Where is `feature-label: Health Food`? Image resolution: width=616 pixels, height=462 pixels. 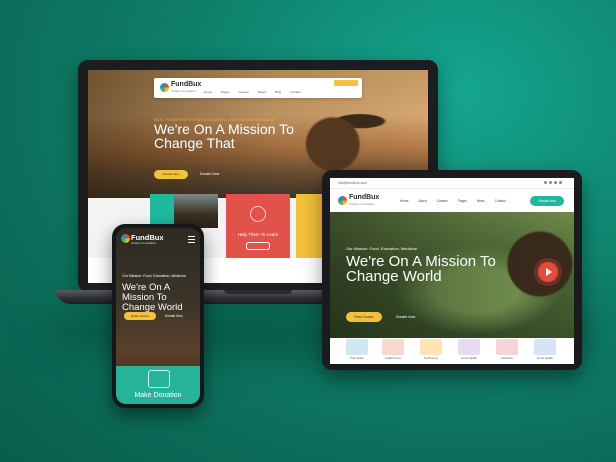 feature-label: Health Food is located at coordinates (393, 358).